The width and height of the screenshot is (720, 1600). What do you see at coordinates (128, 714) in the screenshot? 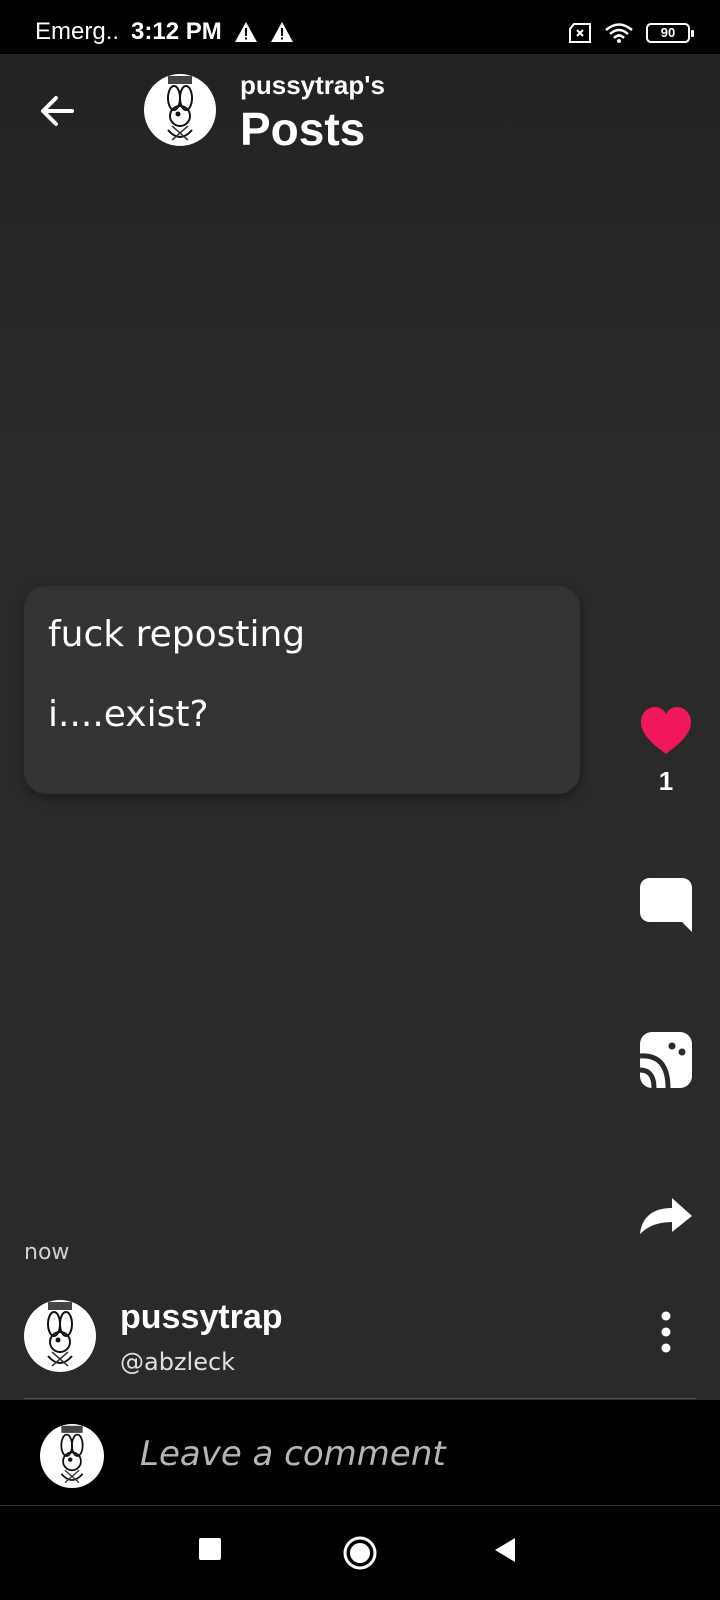
I see `post-body: i....exist?` at bounding box center [128, 714].